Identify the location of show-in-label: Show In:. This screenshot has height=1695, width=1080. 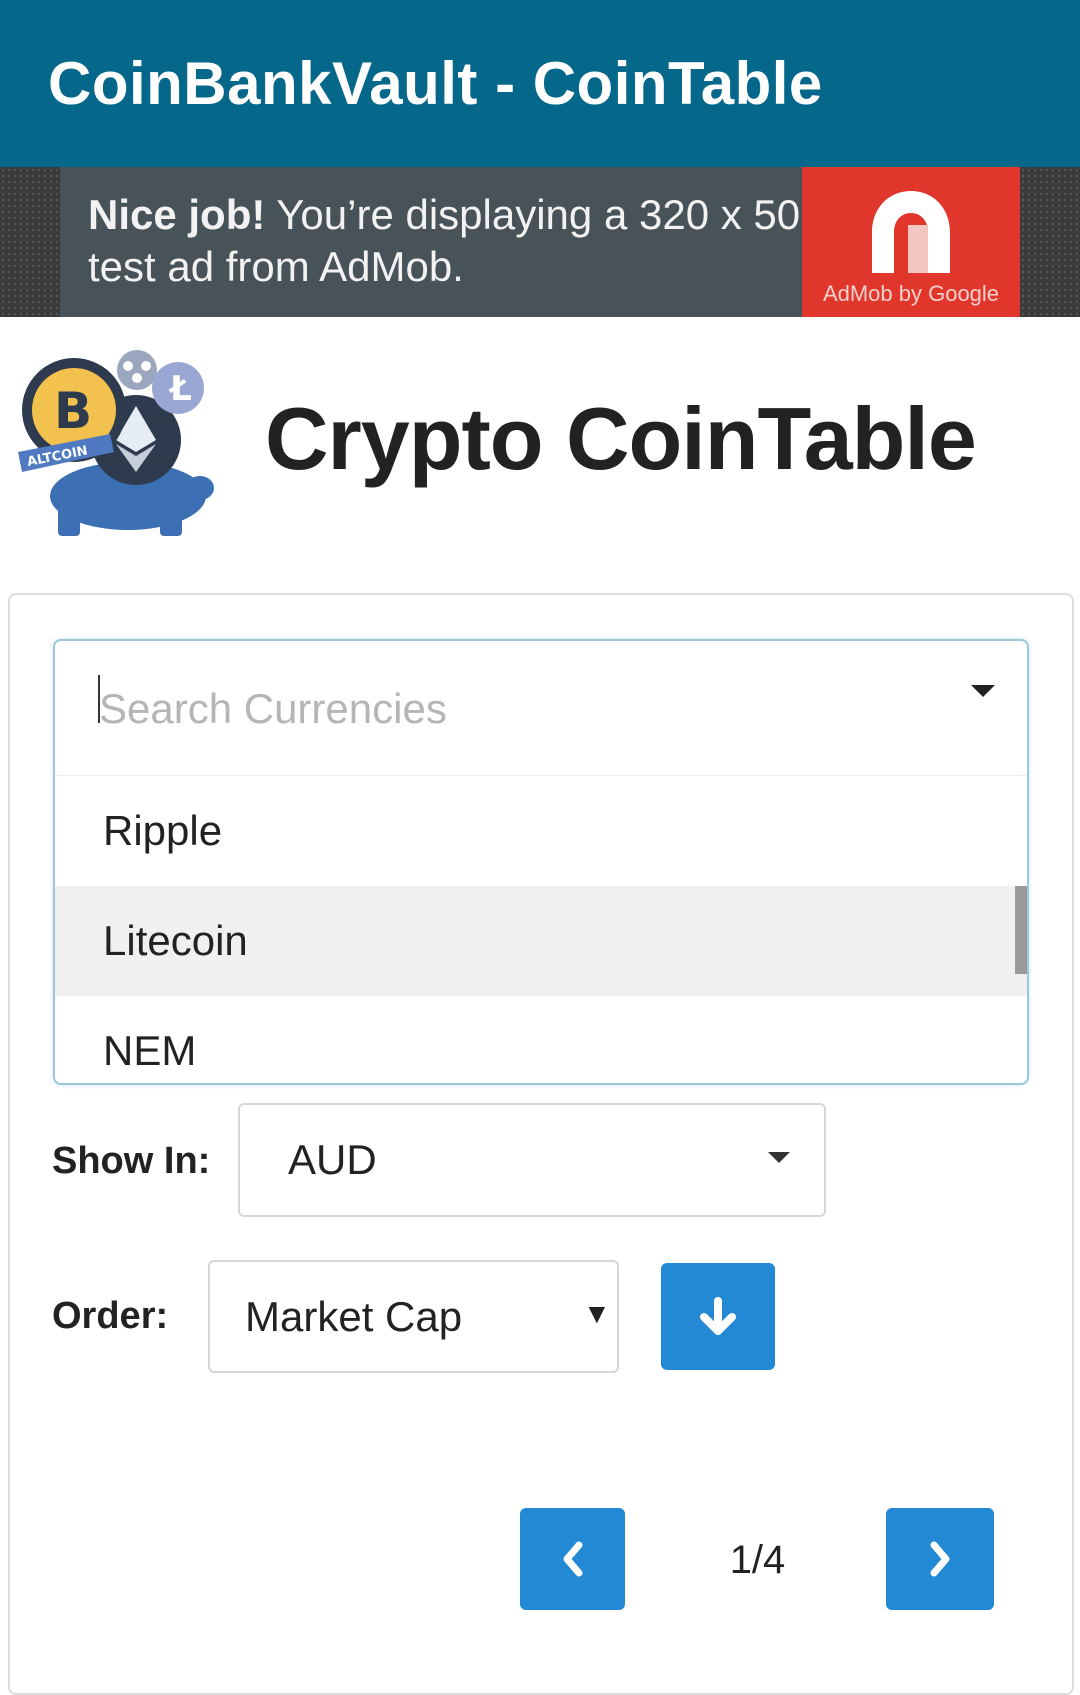
(131, 1161).